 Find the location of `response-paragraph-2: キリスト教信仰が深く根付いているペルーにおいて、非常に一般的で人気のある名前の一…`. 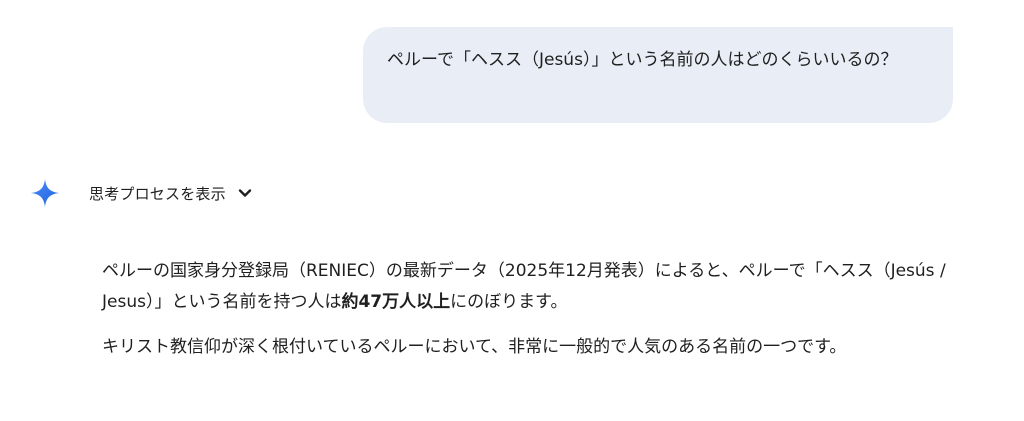

response-paragraph-2: キリスト教信仰が深く根付いているペルーにおいて、非常に一般的で人気のある名前の一… is located at coordinates (474, 347).